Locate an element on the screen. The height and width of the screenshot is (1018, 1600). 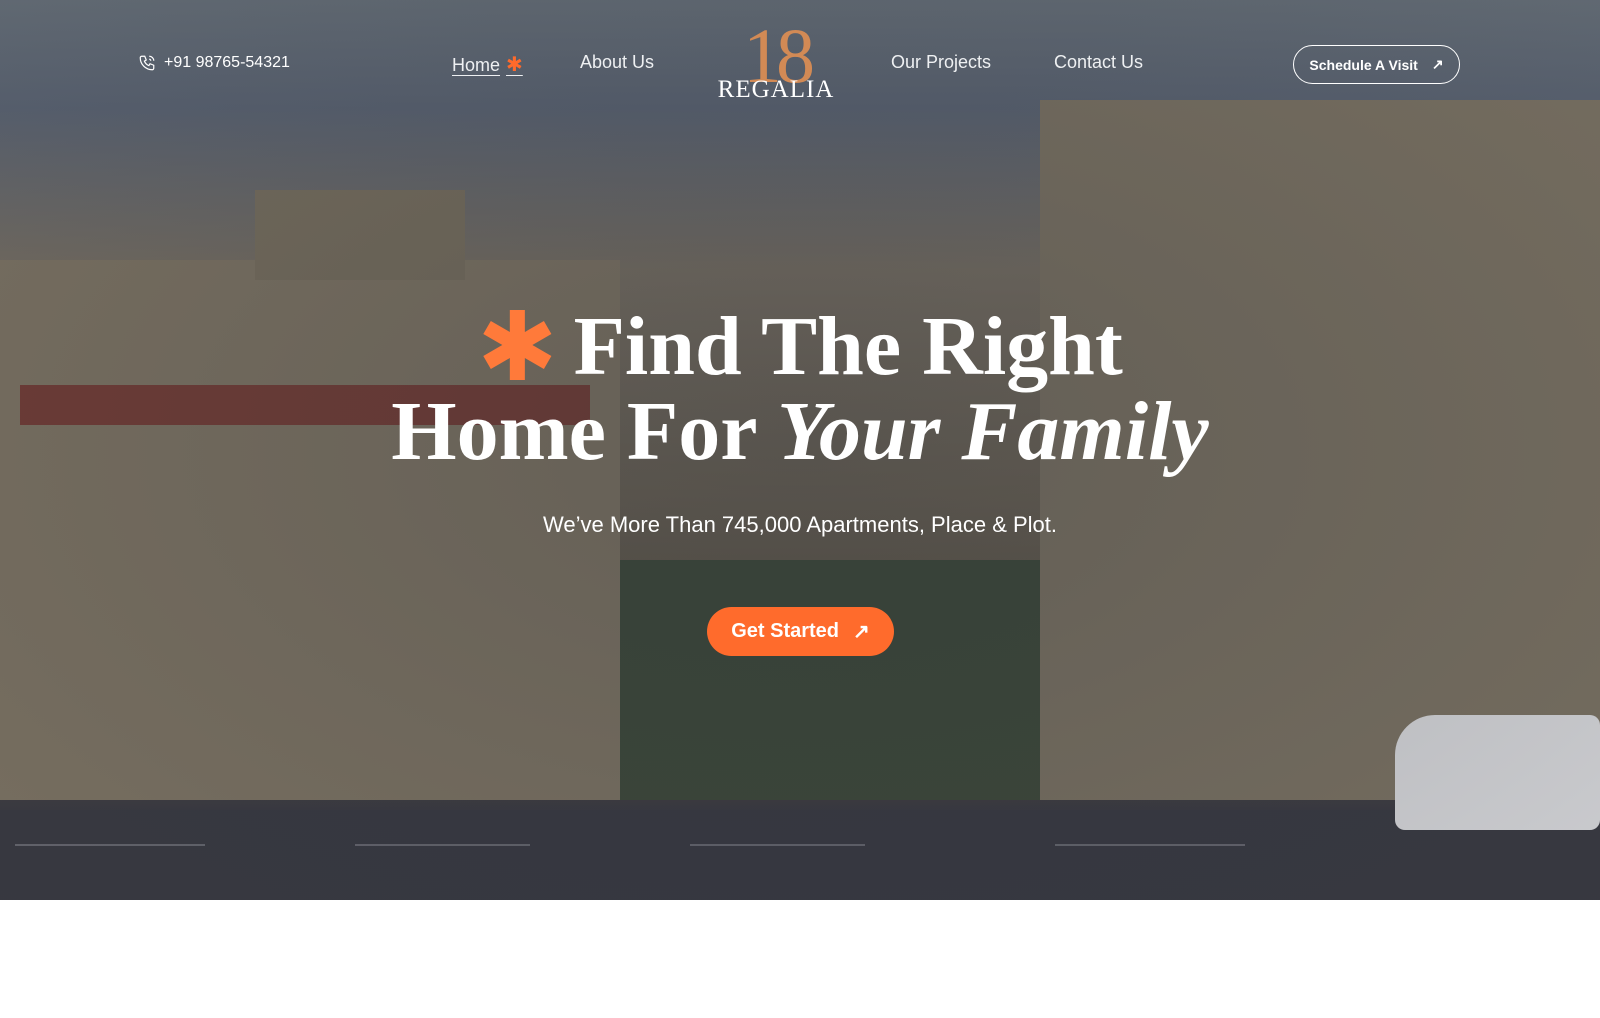
nav-our-projects: Our Projects is located at coordinates (941, 62).